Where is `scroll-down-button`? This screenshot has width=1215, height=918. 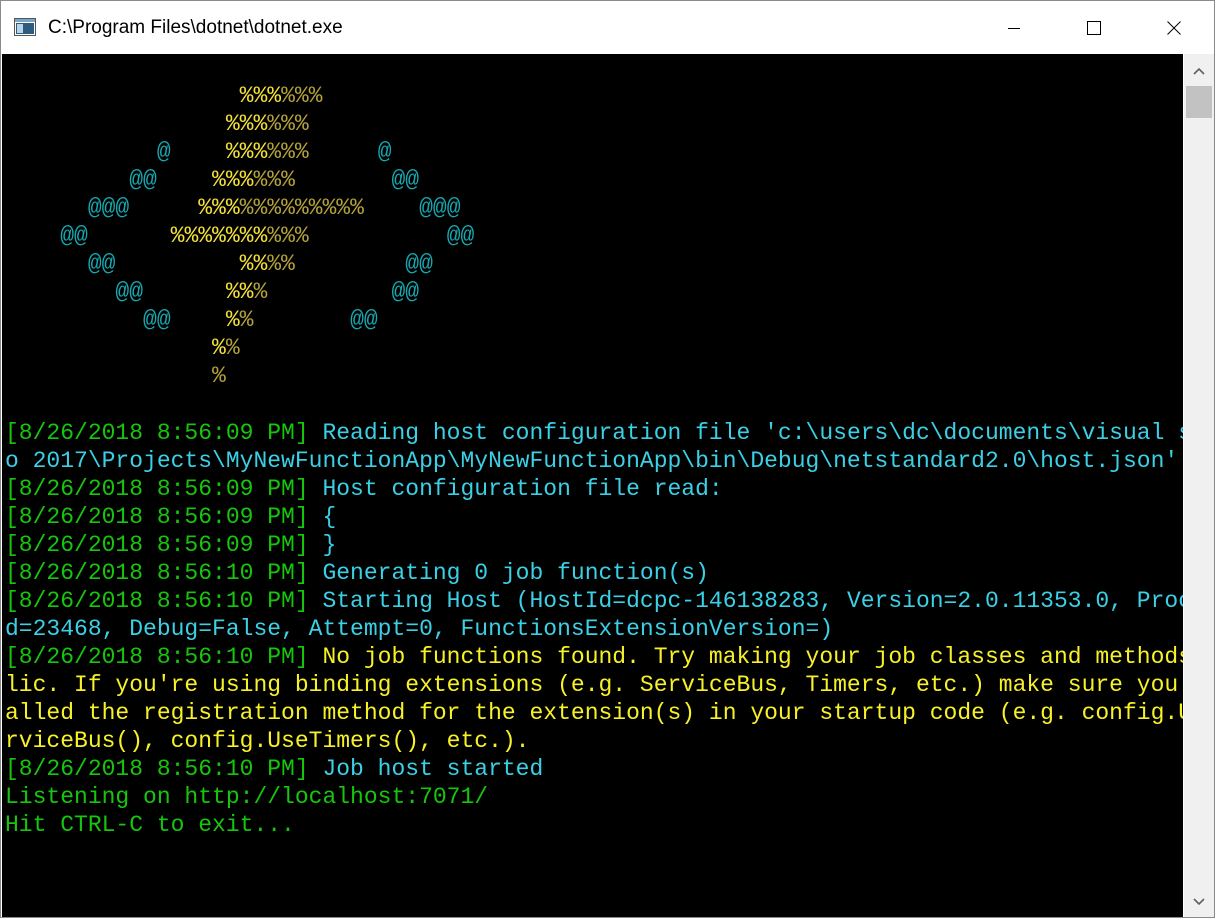
scroll-down-button is located at coordinates (1199, 902).